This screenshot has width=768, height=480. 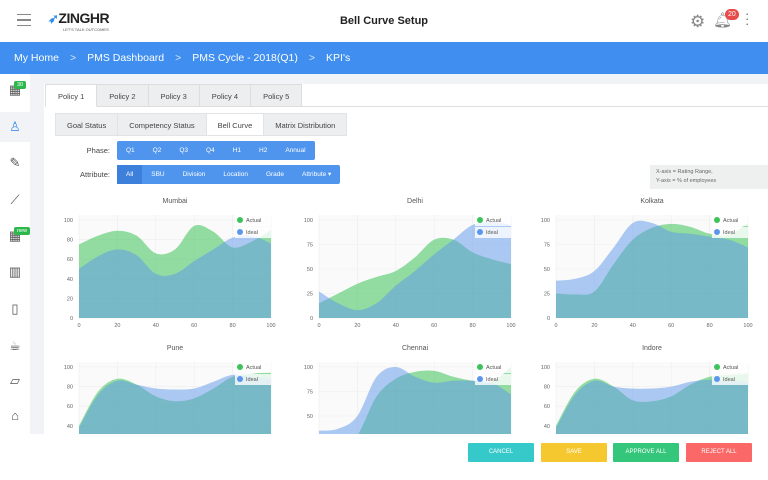 I want to click on breadcrumb-pms-dashboard: PMS Dashboard, so click(x=125, y=58).